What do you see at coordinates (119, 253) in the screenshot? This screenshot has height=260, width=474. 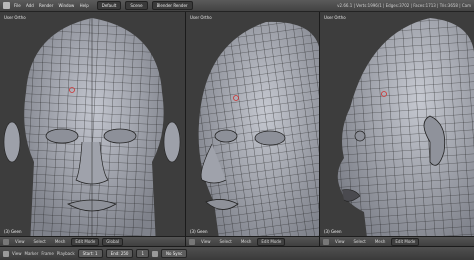 I see `end-frame-field: End: 250` at bounding box center [119, 253].